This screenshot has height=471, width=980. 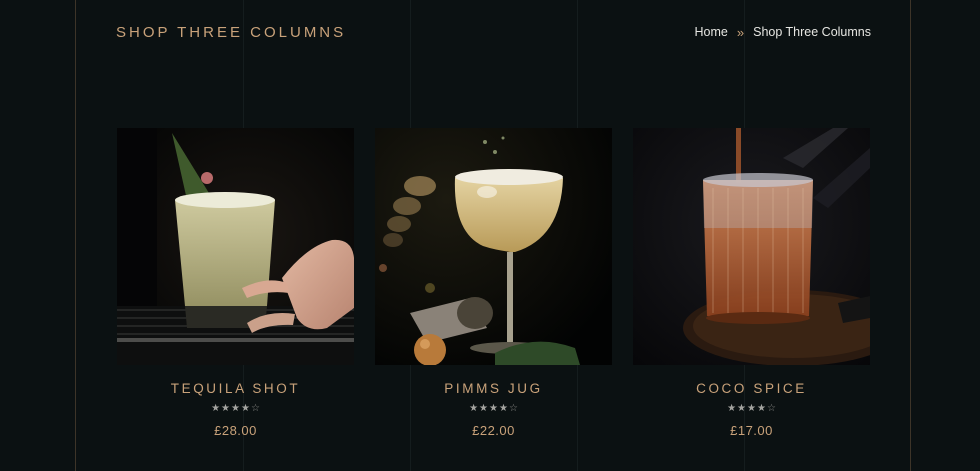 What do you see at coordinates (235, 430) in the screenshot?
I see `product-price: £28.00` at bounding box center [235, 430].